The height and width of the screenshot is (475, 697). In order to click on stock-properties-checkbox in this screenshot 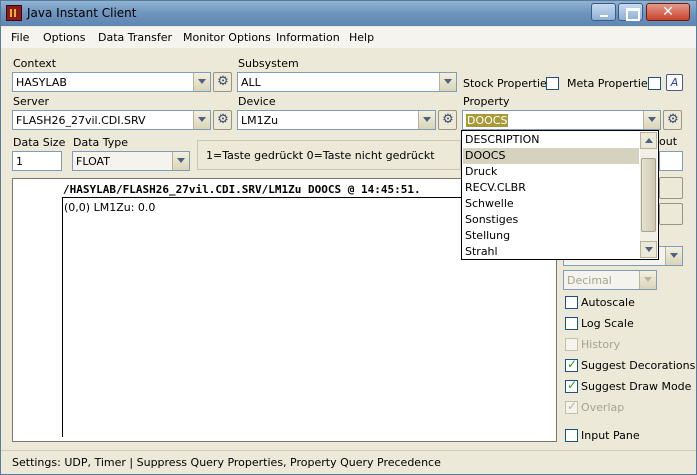, I will do `click(552, 83)`.